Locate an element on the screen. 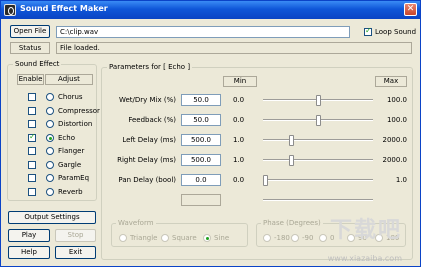 The image size is (421, 267). effect-label: Chorus is located at coordinates (70, 97).